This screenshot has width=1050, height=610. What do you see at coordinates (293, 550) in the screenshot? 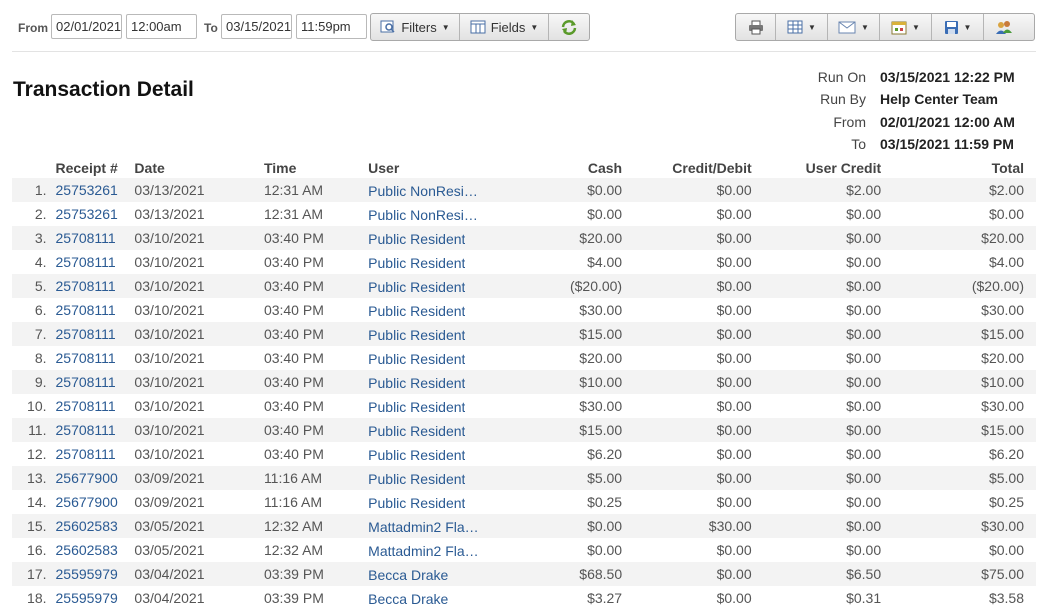
I see `time-cell: 12:32 AM` at bounding box center [293, 550].